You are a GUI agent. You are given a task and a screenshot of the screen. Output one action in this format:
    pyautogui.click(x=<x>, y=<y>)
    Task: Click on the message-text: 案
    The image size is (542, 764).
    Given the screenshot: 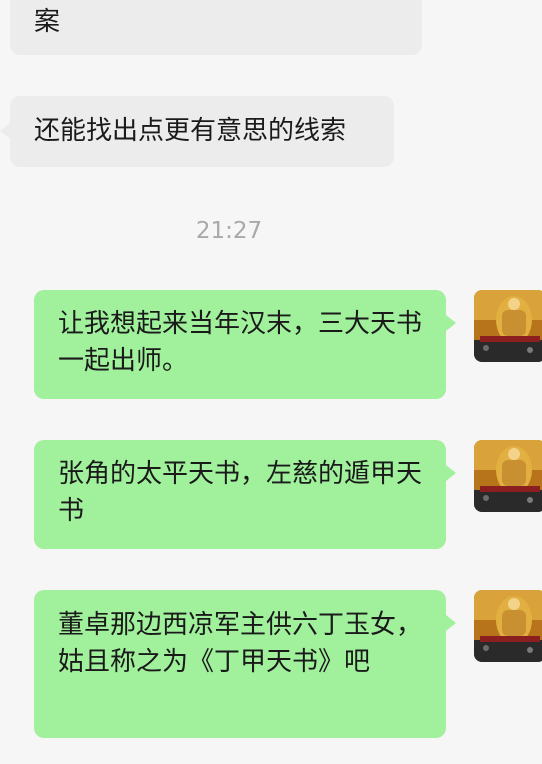 What is the action you would take?
    pyautogui.click(x=47, y=22)
    